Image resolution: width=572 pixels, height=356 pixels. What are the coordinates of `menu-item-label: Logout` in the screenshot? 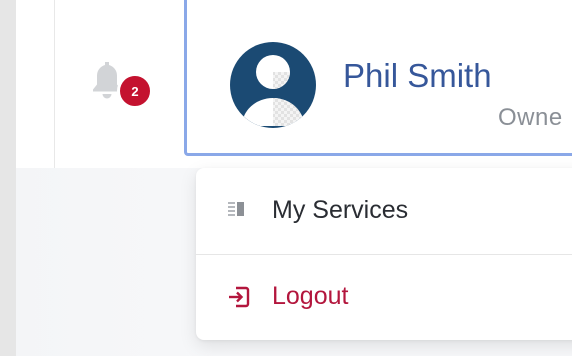 It's located at (310, 296).